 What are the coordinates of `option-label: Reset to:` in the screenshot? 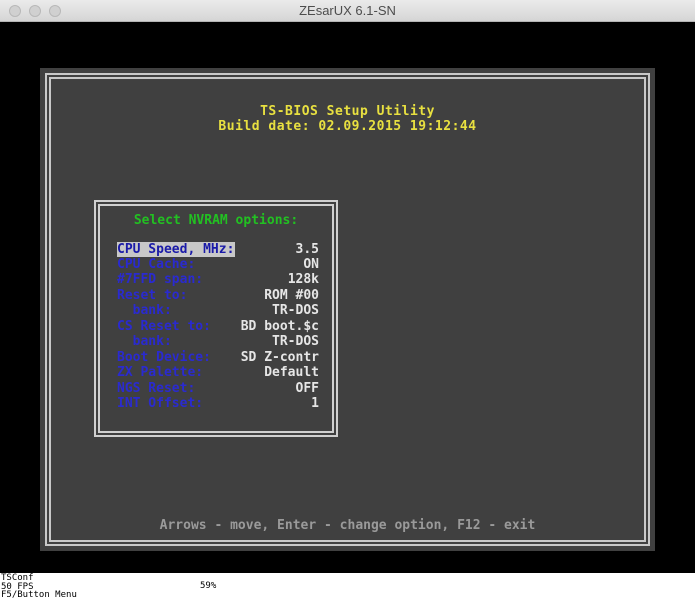 It's located at (152, 295).